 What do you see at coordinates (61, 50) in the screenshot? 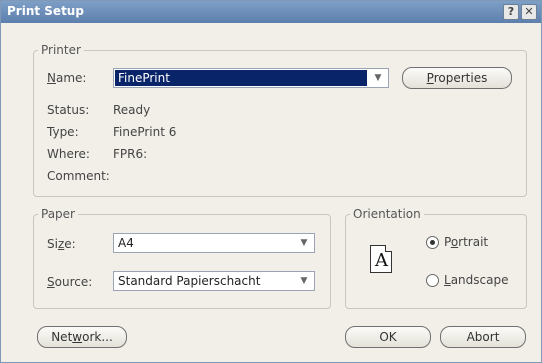
I see `printer-group-label: Printer` at bounding box center [61, 50].